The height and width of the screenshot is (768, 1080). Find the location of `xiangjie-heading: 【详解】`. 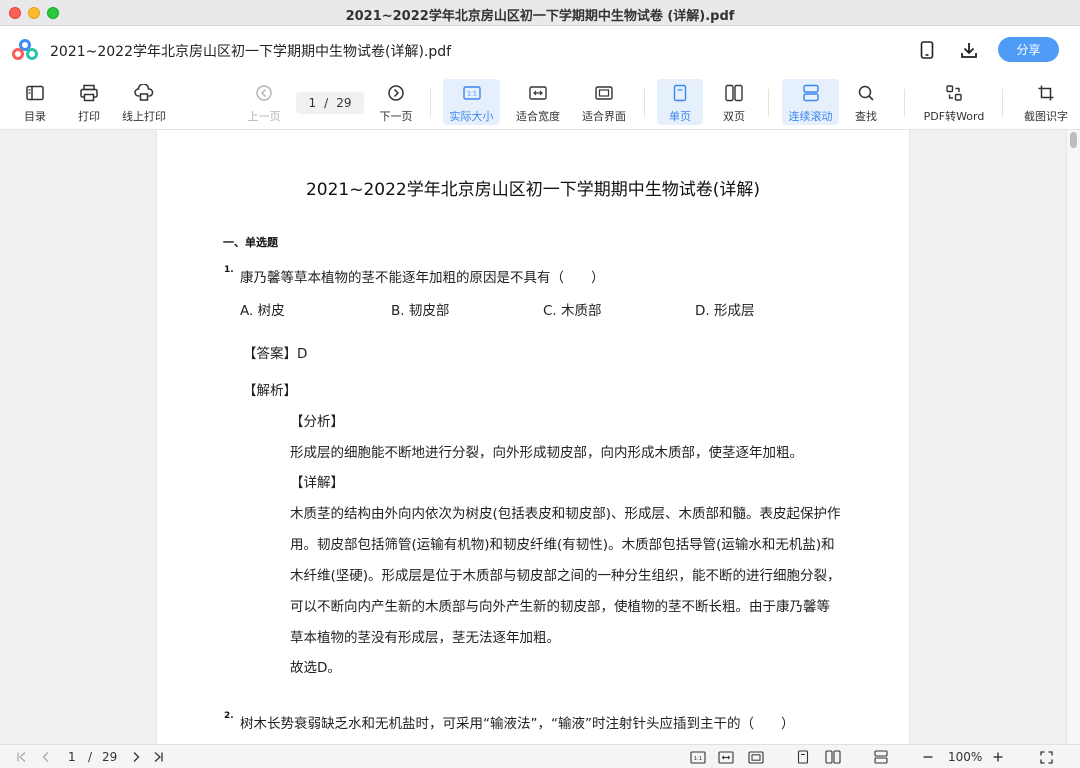

xiangjie-heading: 【详解】 is located at coordinates (317, 483).